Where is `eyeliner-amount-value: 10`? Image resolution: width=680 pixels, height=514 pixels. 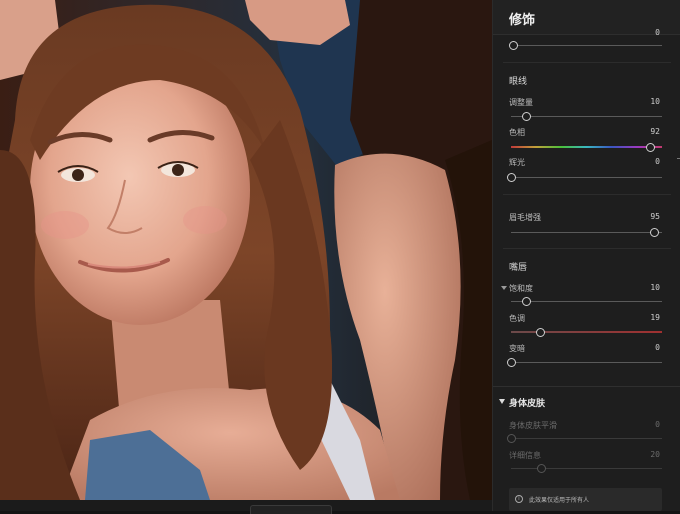
eyeliner-amount-value: 10 is located at coordinates (655, 101).